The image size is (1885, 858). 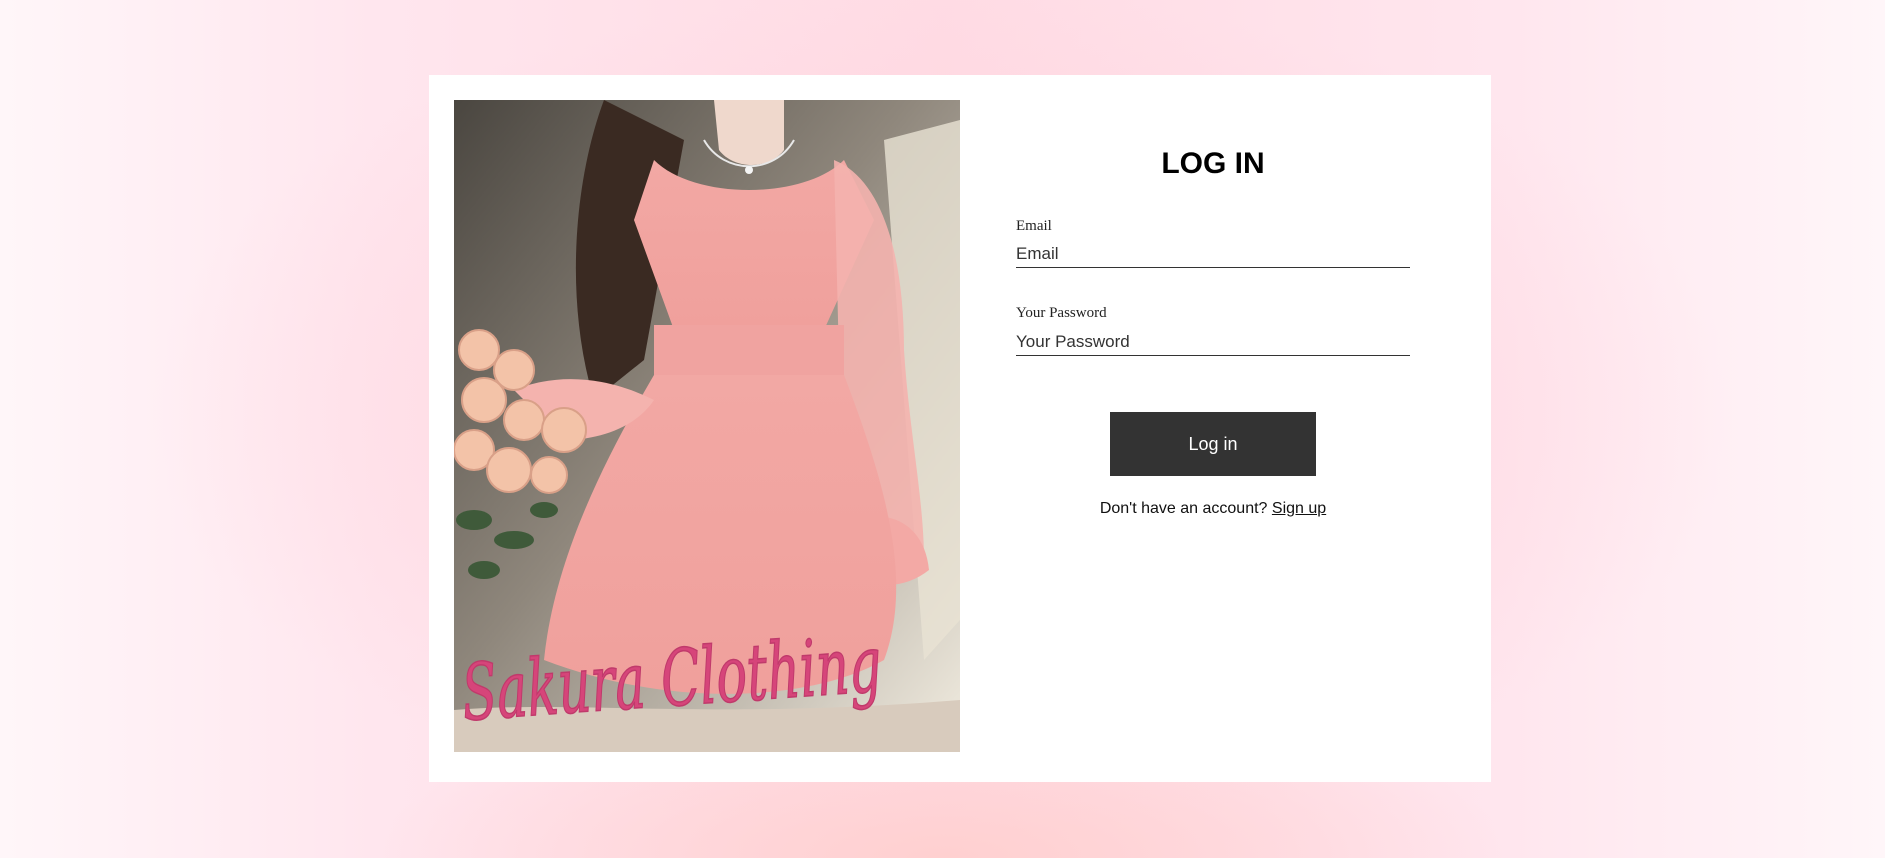 I want to click on page-title: LOG IN, so click(x=1213, y=163).